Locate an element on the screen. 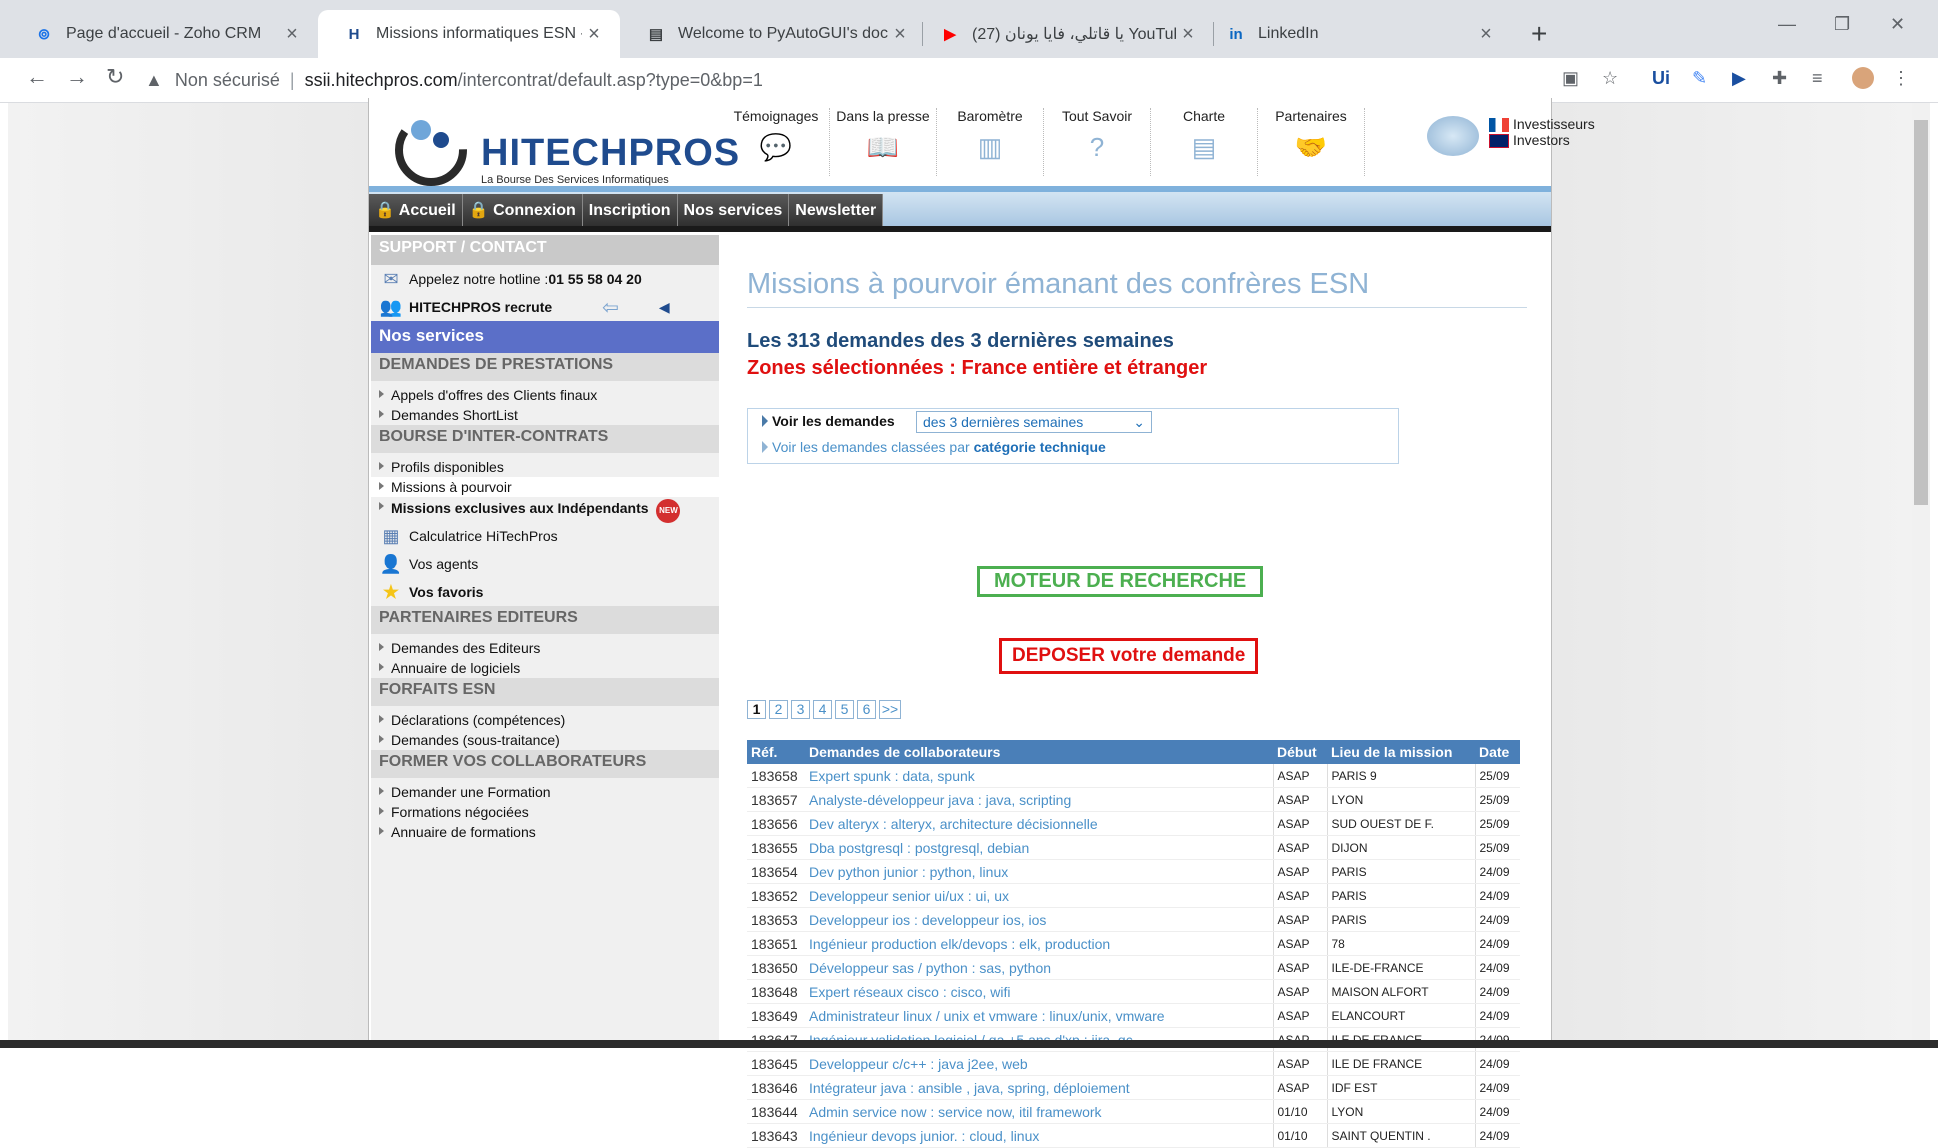 The image size is (1938, 1148). sidebar-item-favoris: ★ Vos favoris is located at coordinates (545, 592).